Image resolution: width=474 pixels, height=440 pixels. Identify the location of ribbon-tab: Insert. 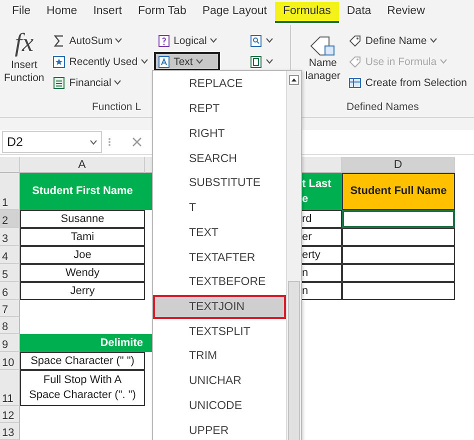
(107, 12).